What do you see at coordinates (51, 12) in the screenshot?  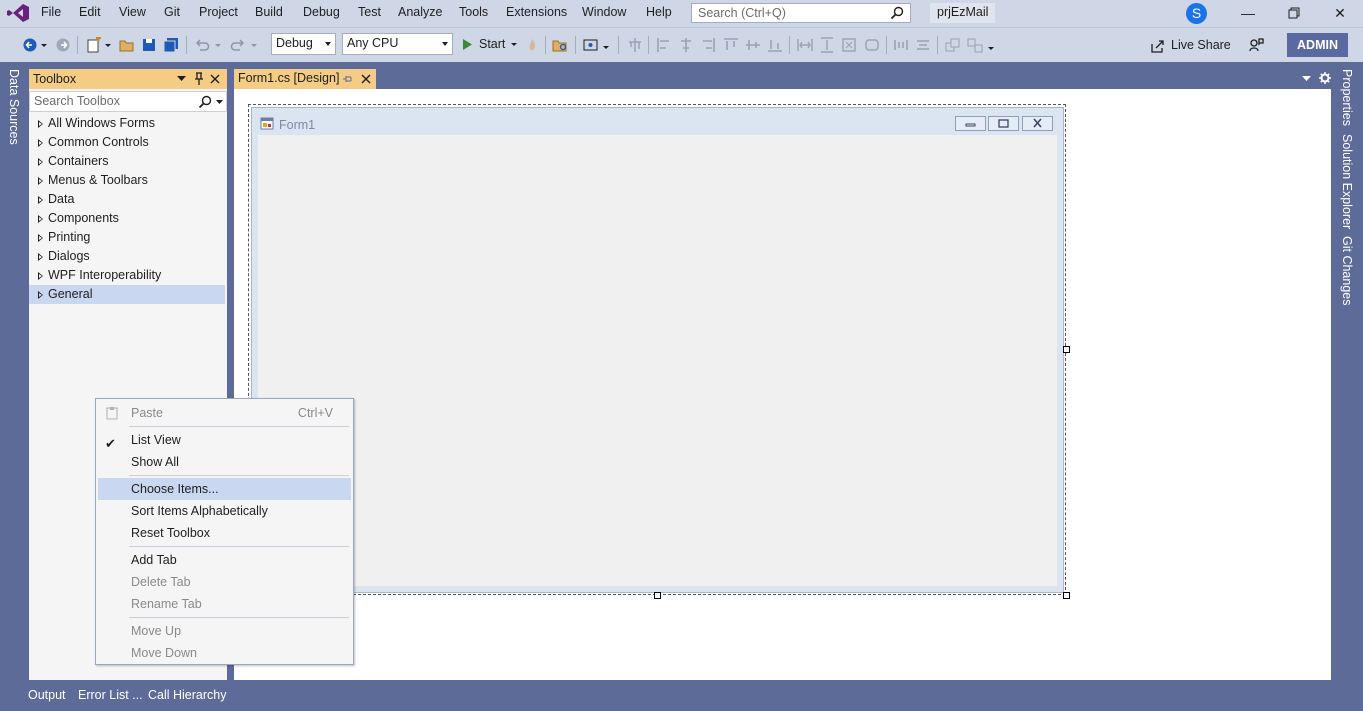 I see `menu-file: File` at bounding box center [51, 12].